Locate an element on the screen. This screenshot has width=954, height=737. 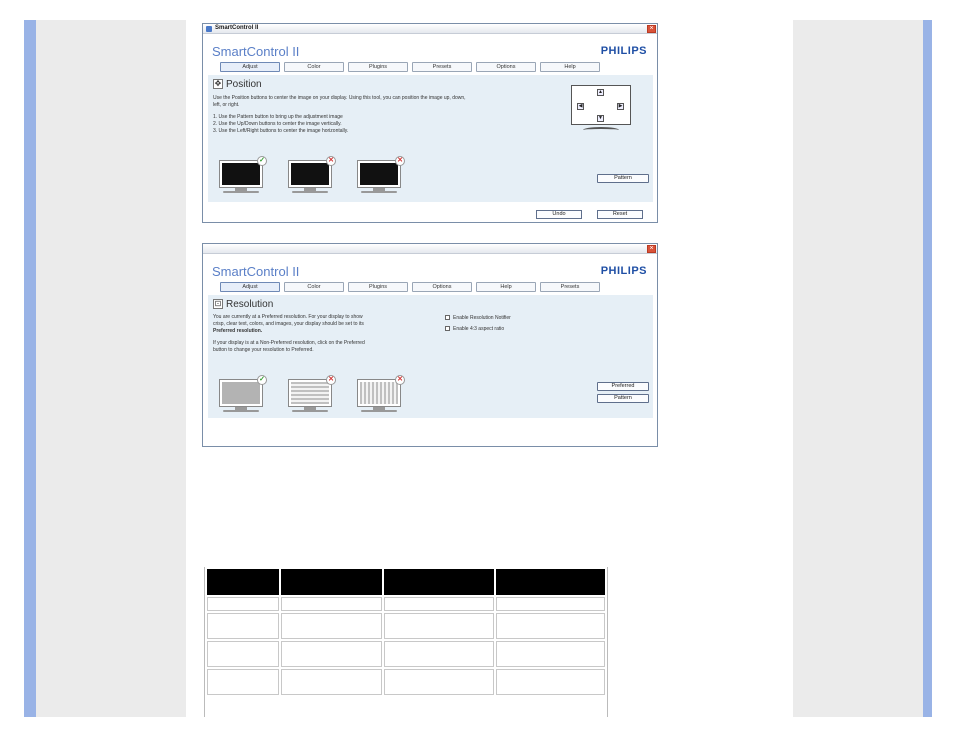
intro-line-2: left, or right. is located at coordinates (226, 105).